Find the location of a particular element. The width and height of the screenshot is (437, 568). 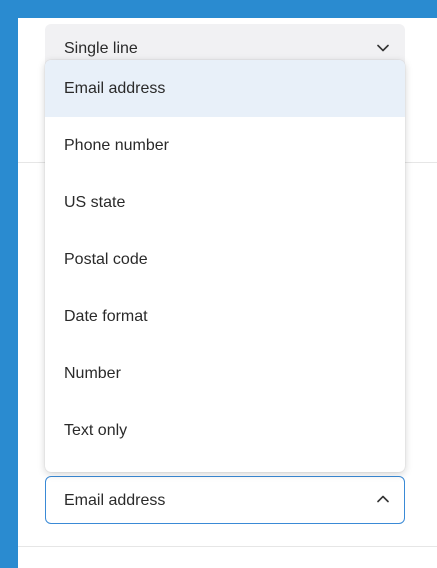

content-type-select-value: Single line is located at coordinates (101, 48).